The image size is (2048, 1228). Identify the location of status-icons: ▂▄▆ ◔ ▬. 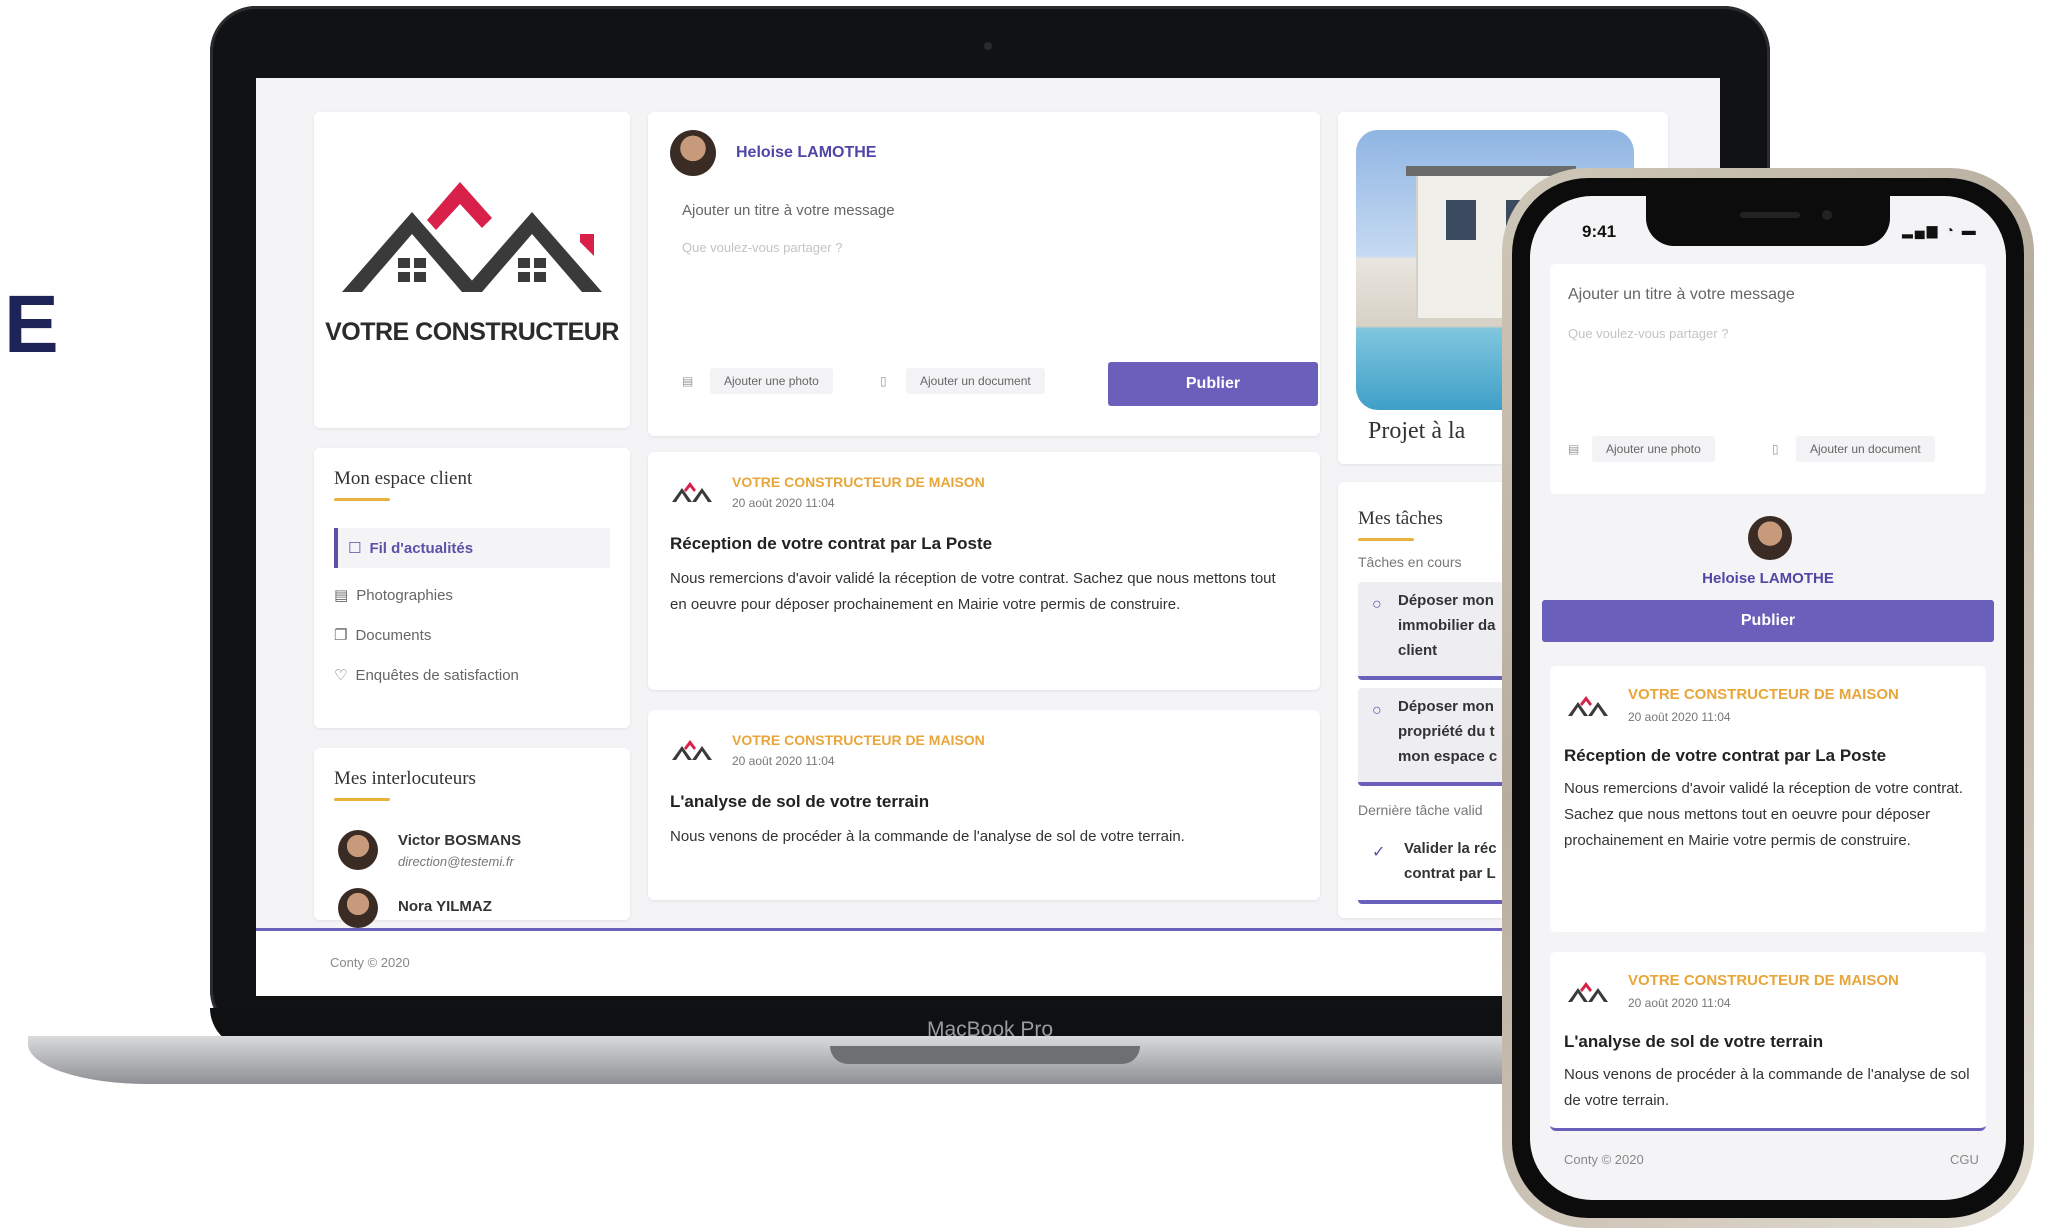
(1940, 230).